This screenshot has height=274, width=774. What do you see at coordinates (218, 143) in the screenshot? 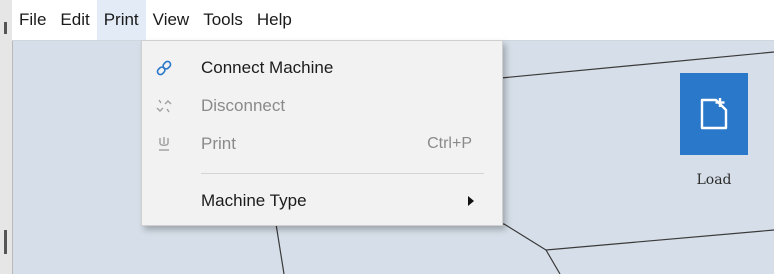
I see `menu-item-label: Print` at bounding box center [218, 143].